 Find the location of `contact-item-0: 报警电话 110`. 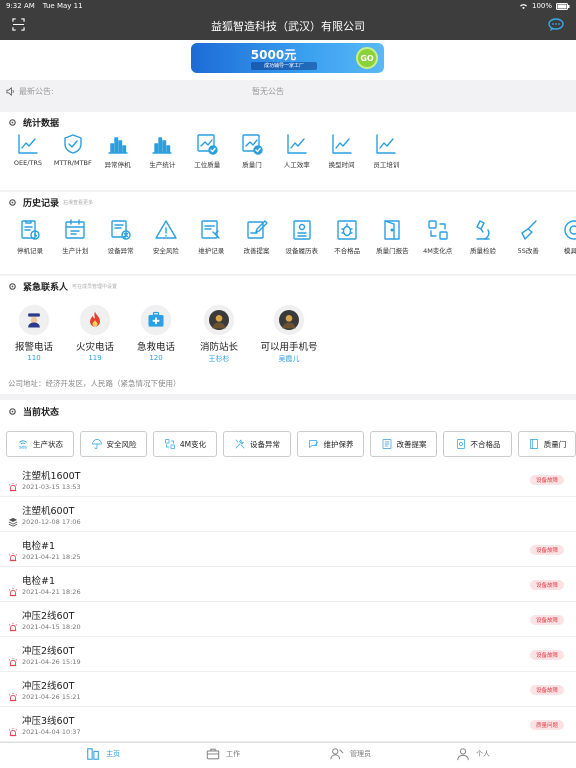

contact-item-0: 报警电话 110 is located at coordinates (34, 334).